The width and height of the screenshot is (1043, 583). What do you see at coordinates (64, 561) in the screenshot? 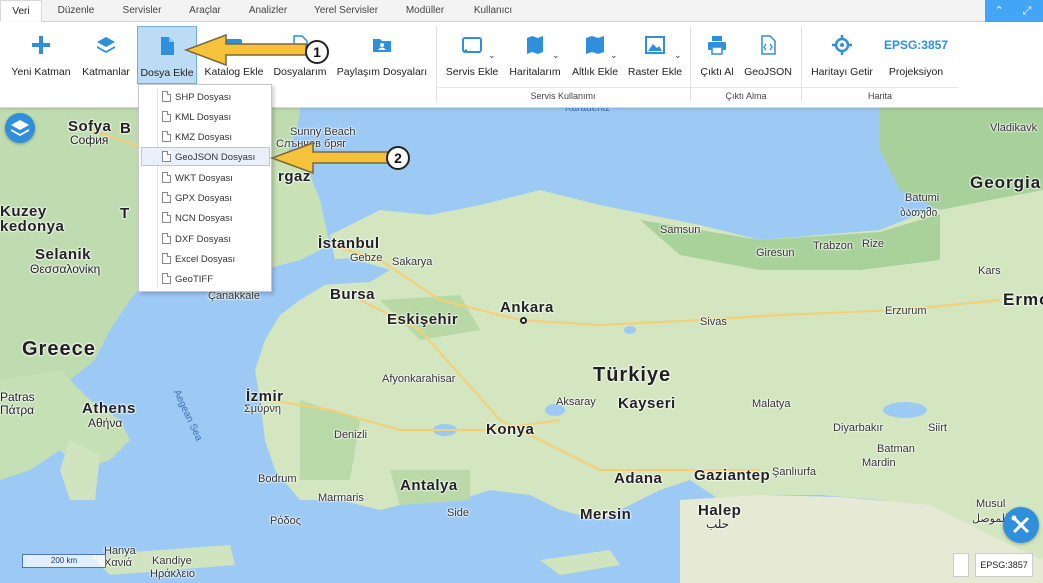
I see `scale-bar: 200 km` at bounding box center [64, 561].